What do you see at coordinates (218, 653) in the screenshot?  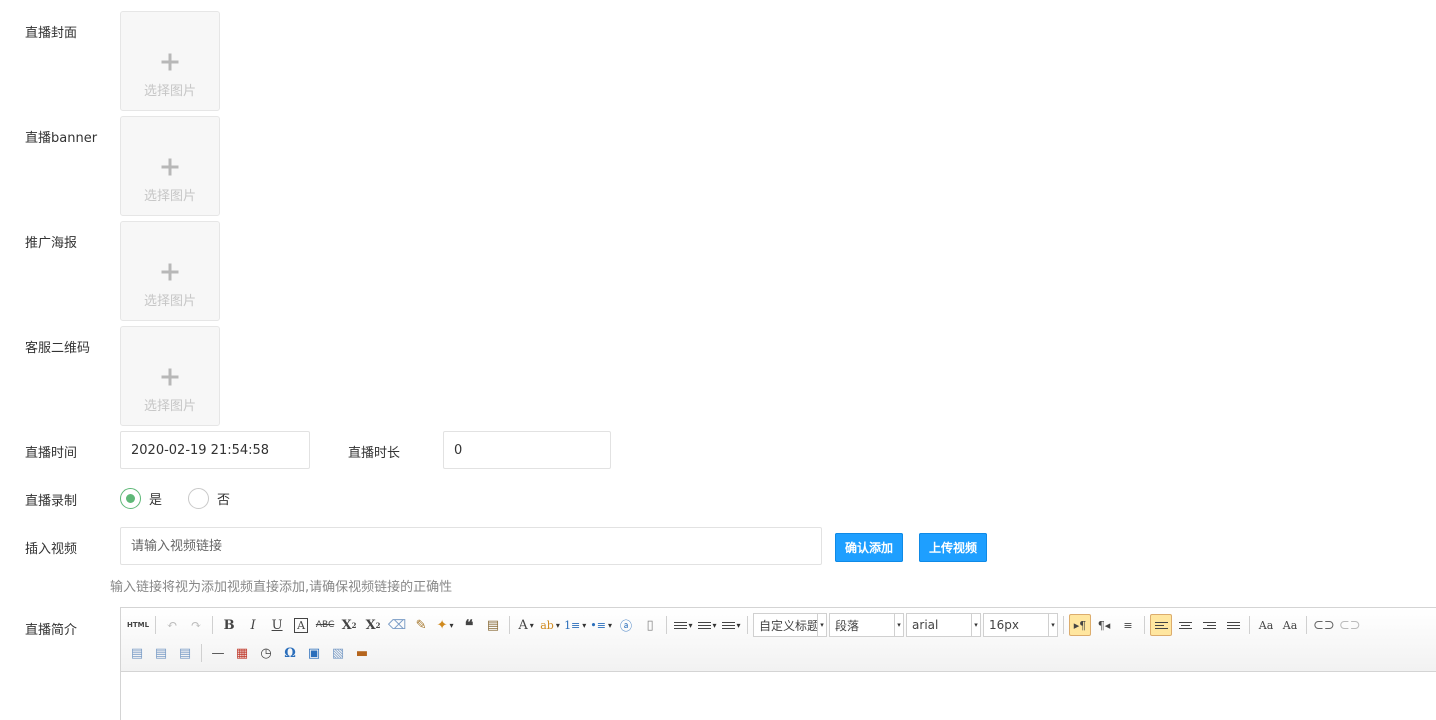 I see `horizontal-rule-icon: —` at bounding box center [218, 653].